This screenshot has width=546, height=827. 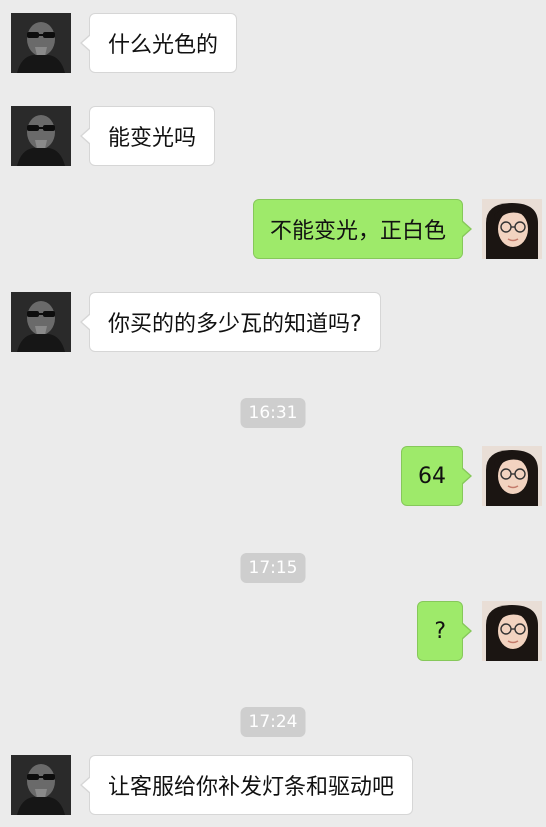 I want to click on incoming-message: 让客服给你补发灯条和驱动吧, so click(x=246, y=785).